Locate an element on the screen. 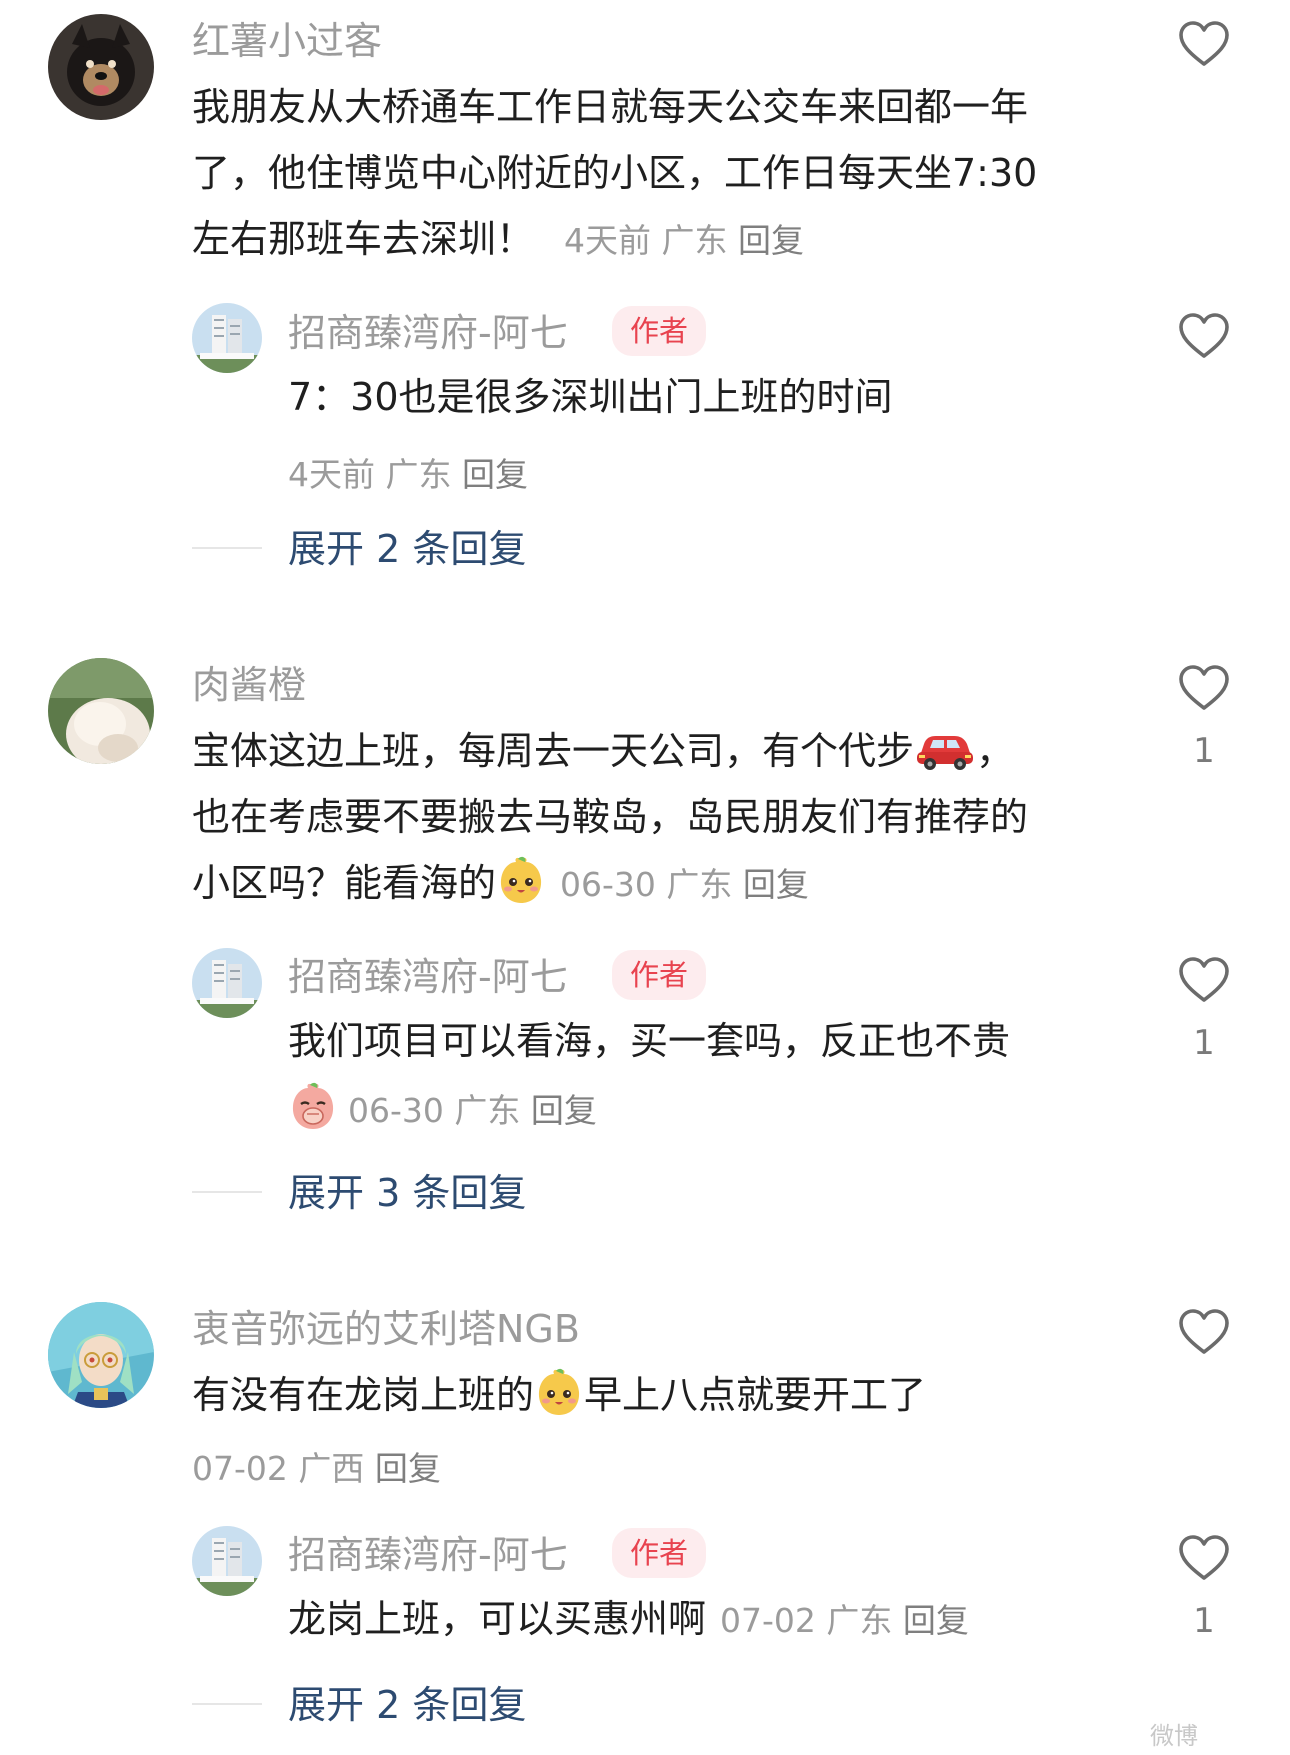 The image size is (1290, 1755). reply-meta: 07-02 广东 回复 is located at coordinates (844, 1620).